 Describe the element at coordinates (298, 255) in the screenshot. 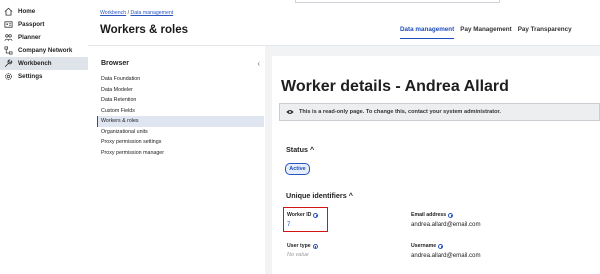

I see `user-type-value: No value` at that location.